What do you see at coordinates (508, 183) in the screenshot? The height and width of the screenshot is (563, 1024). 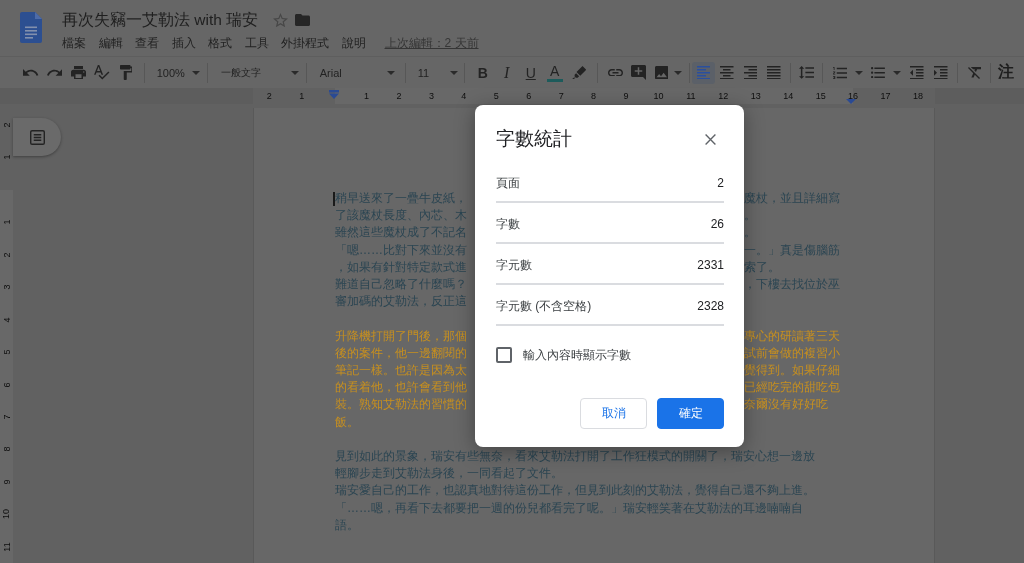 I see `stat-label: 頁面` at bounding box center [508, 183].